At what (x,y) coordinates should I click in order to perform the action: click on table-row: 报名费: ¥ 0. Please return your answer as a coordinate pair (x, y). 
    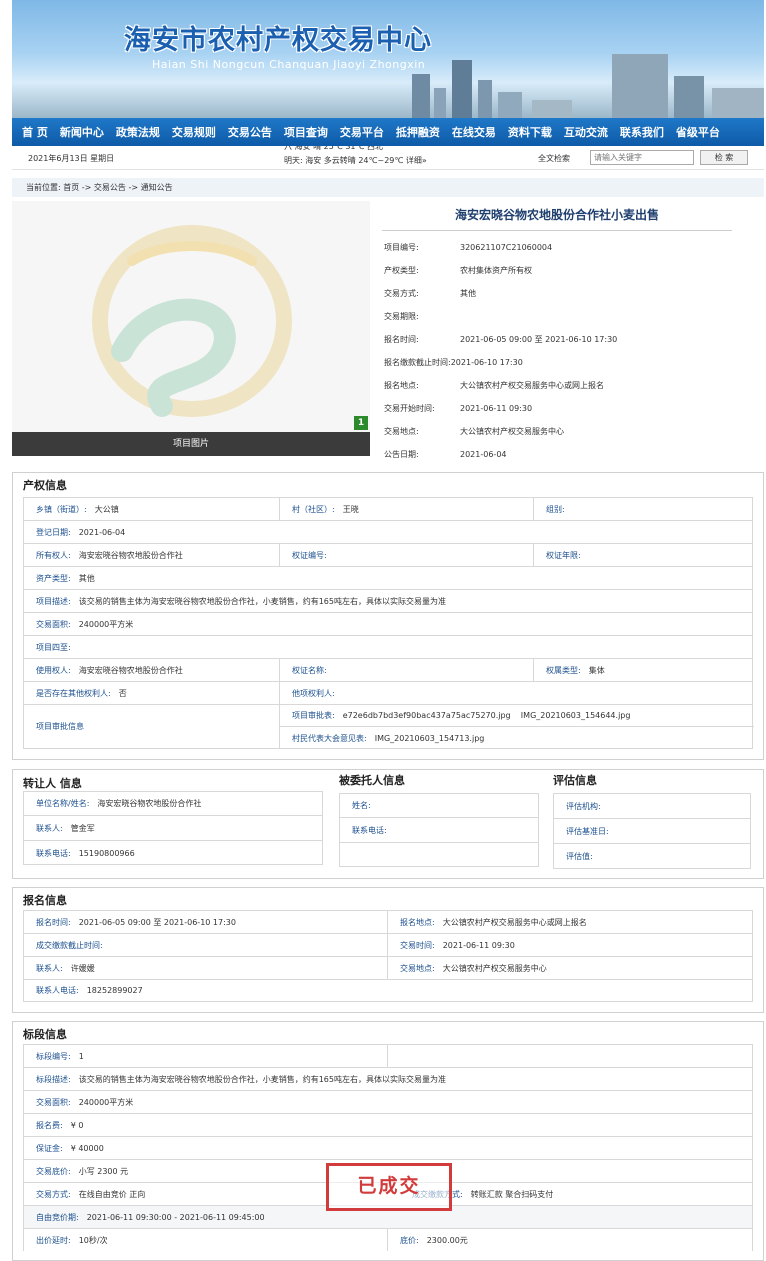
    Looking at the image, I should click on (388, 1124).